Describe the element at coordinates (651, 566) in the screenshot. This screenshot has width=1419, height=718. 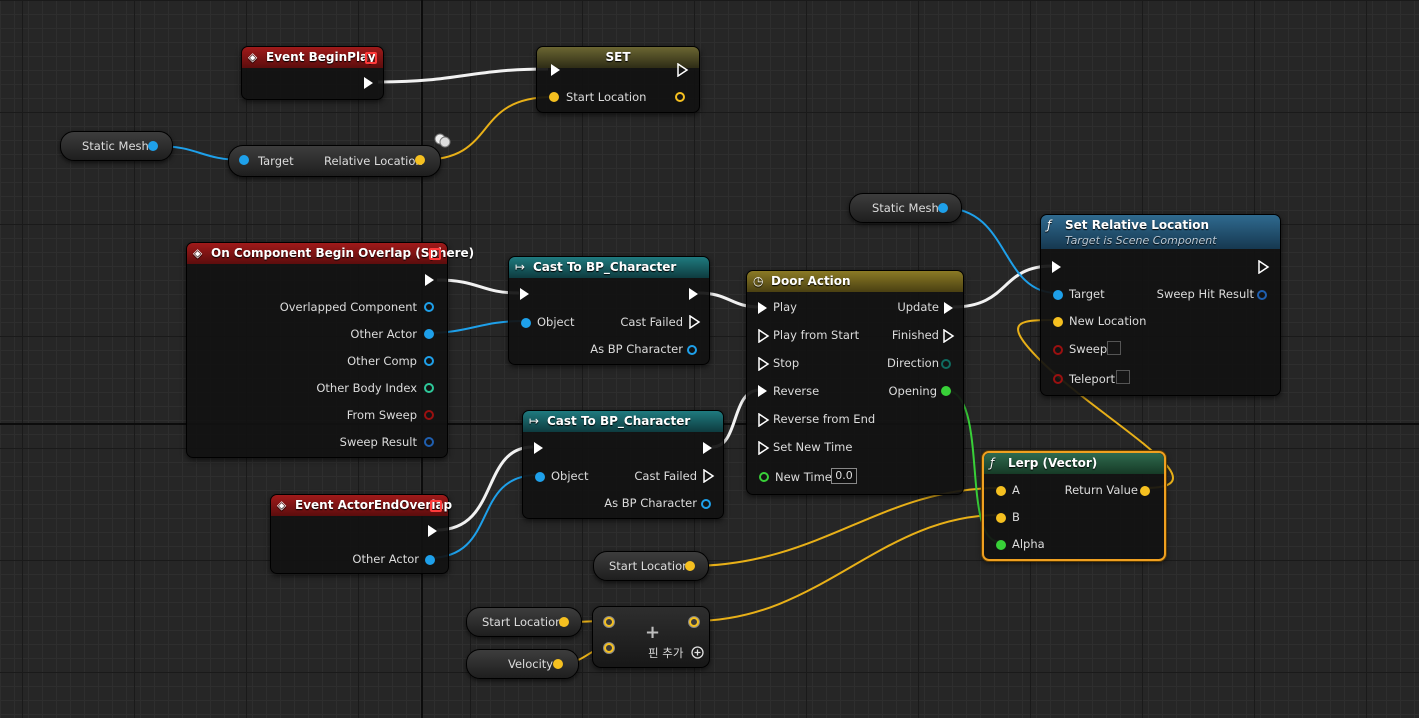
I see `start-location-getter-1: Start Location` at that location.